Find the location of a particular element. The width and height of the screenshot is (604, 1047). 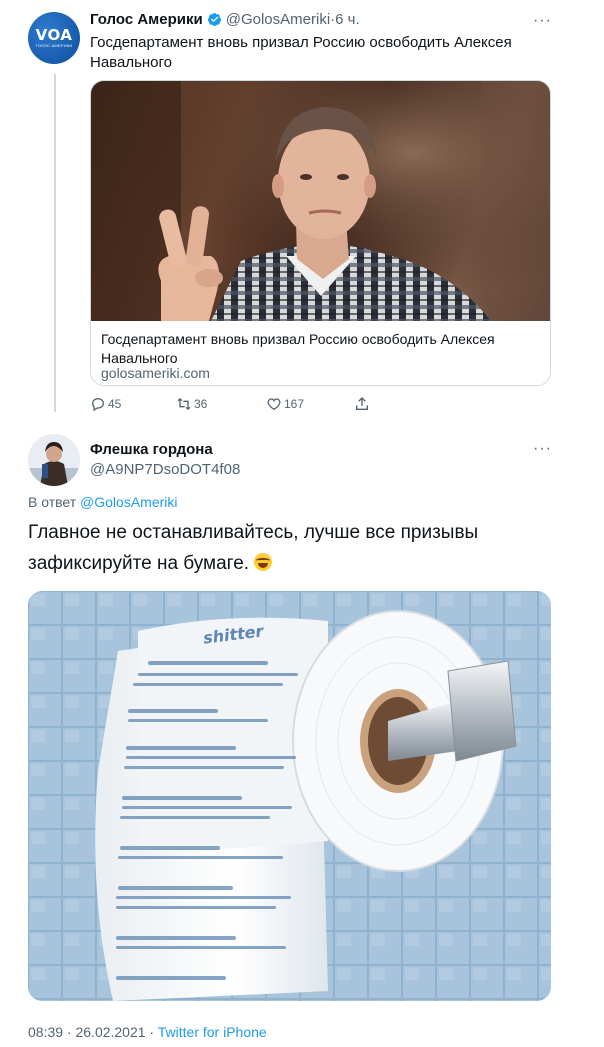

display-name: Голос Америки is located at coordinates (146, 19).